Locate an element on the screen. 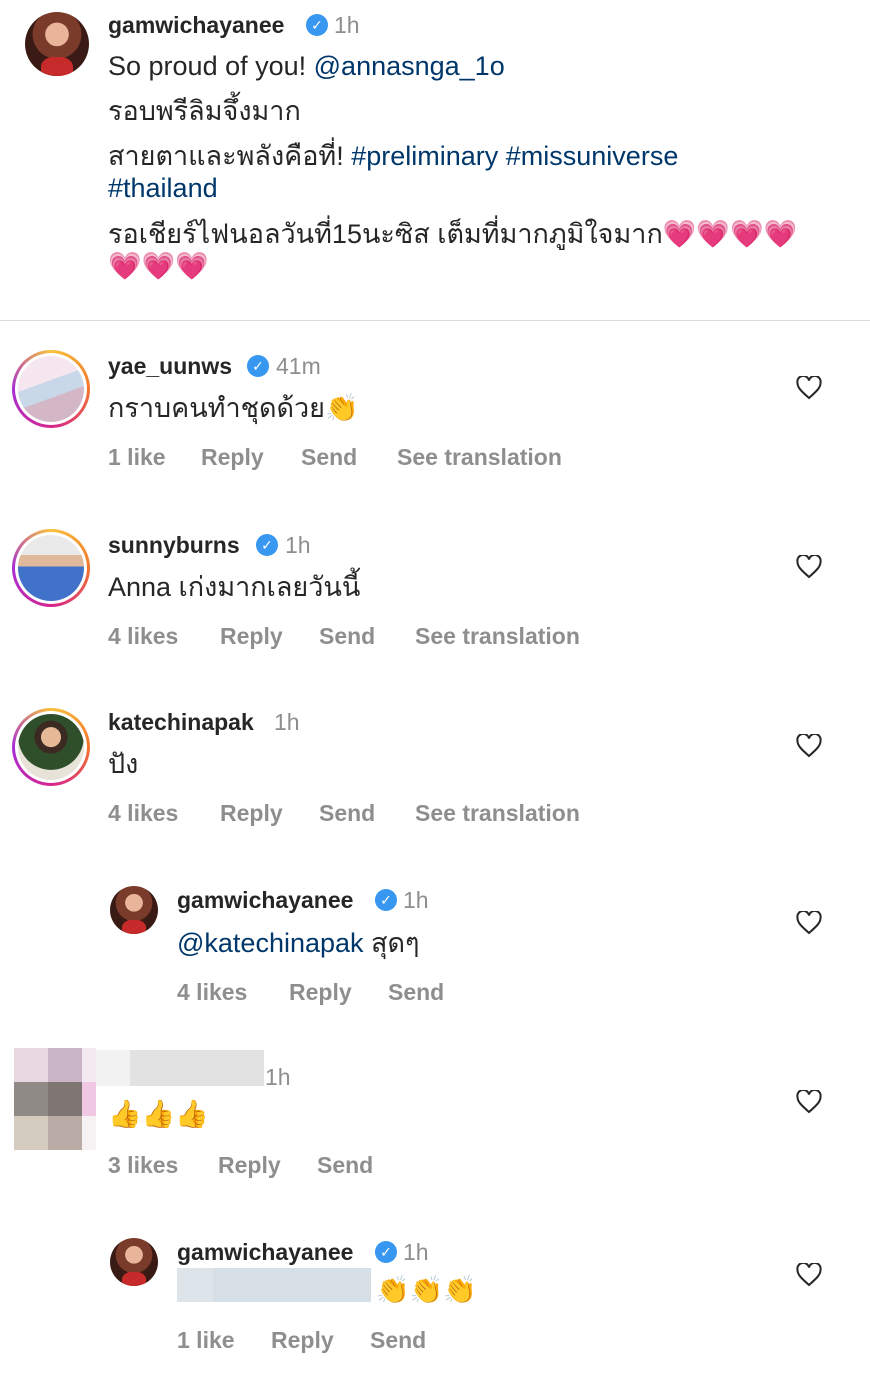  comment-username: sunnyburns is located at coordinates (174, 545).